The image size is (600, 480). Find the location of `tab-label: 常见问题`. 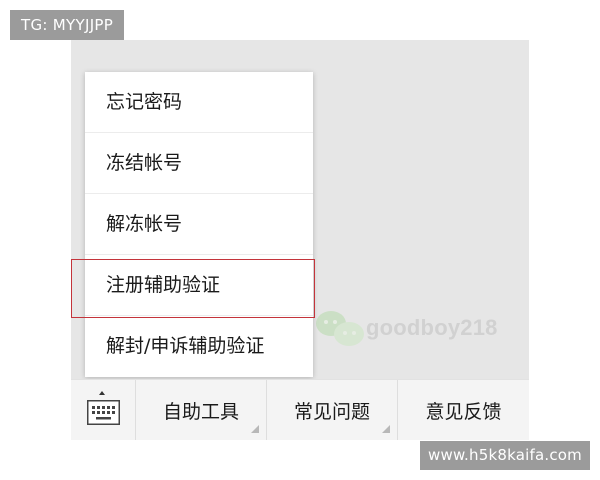

tab-label: 常见问题 is located at coordinates (331, 411).